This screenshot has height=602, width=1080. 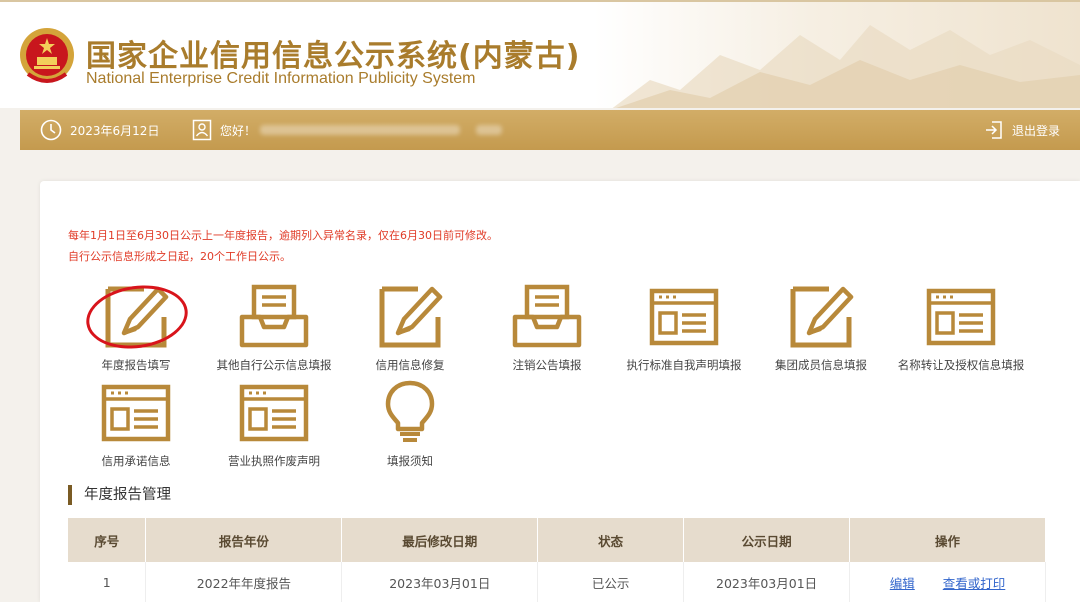 I want to click on tile-license-void: 营业执照作废声明, so click(x=274, y=427).